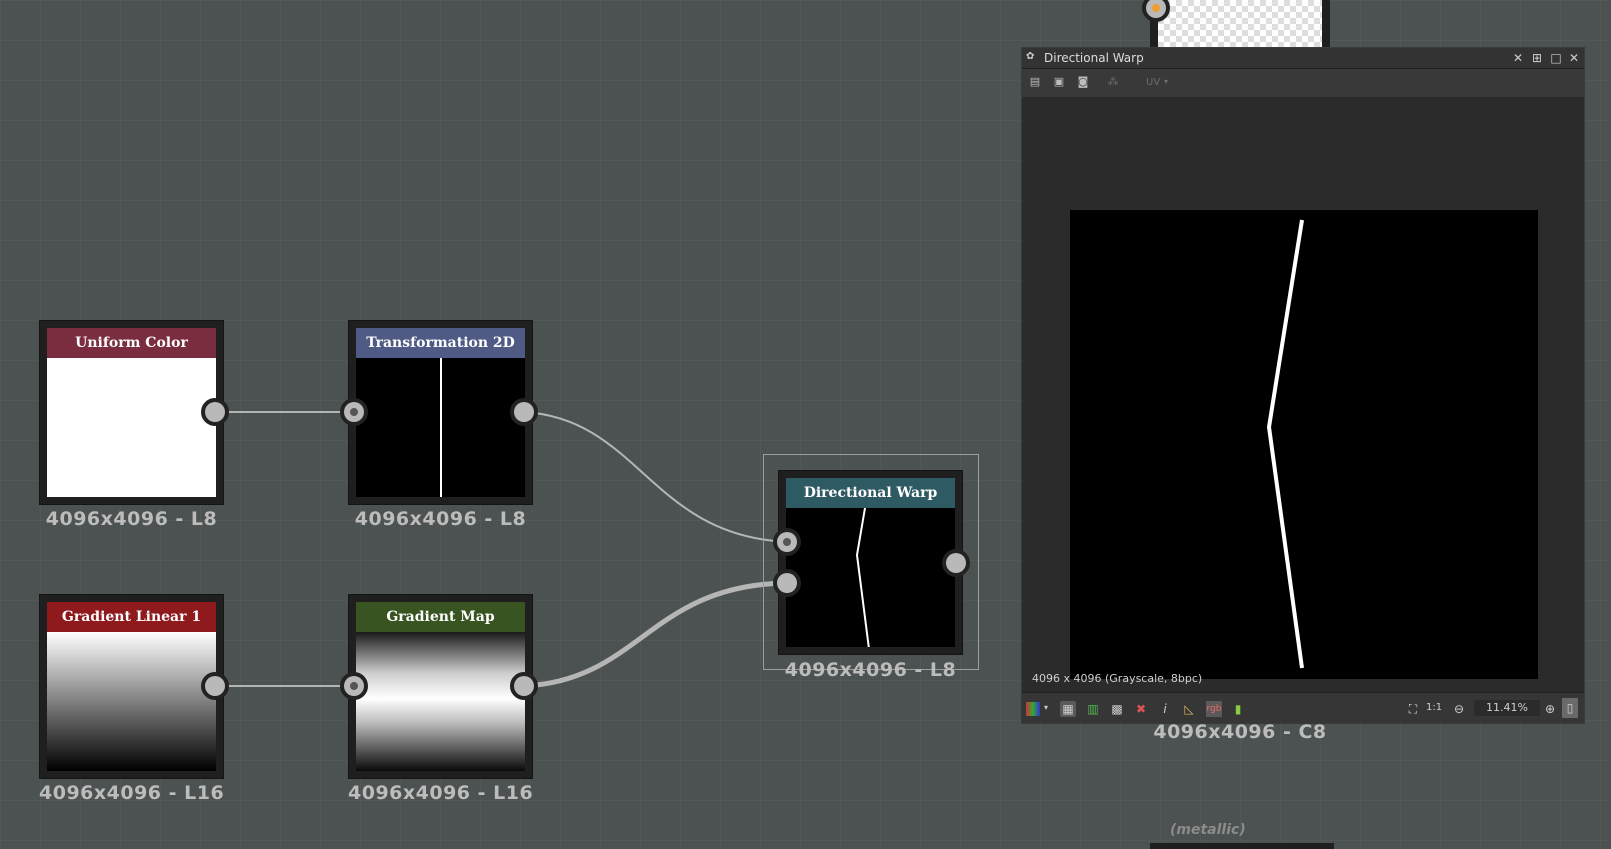  I want to click on panel-app-icon: ✿, so click(1030, 56).